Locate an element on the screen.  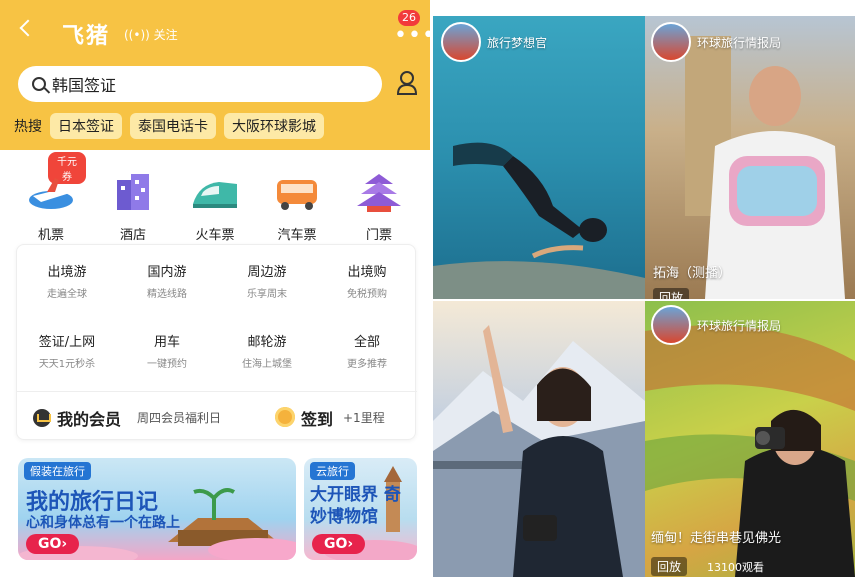
grid-subtitle: 走遍全球 is located at coordinates (67, 294).